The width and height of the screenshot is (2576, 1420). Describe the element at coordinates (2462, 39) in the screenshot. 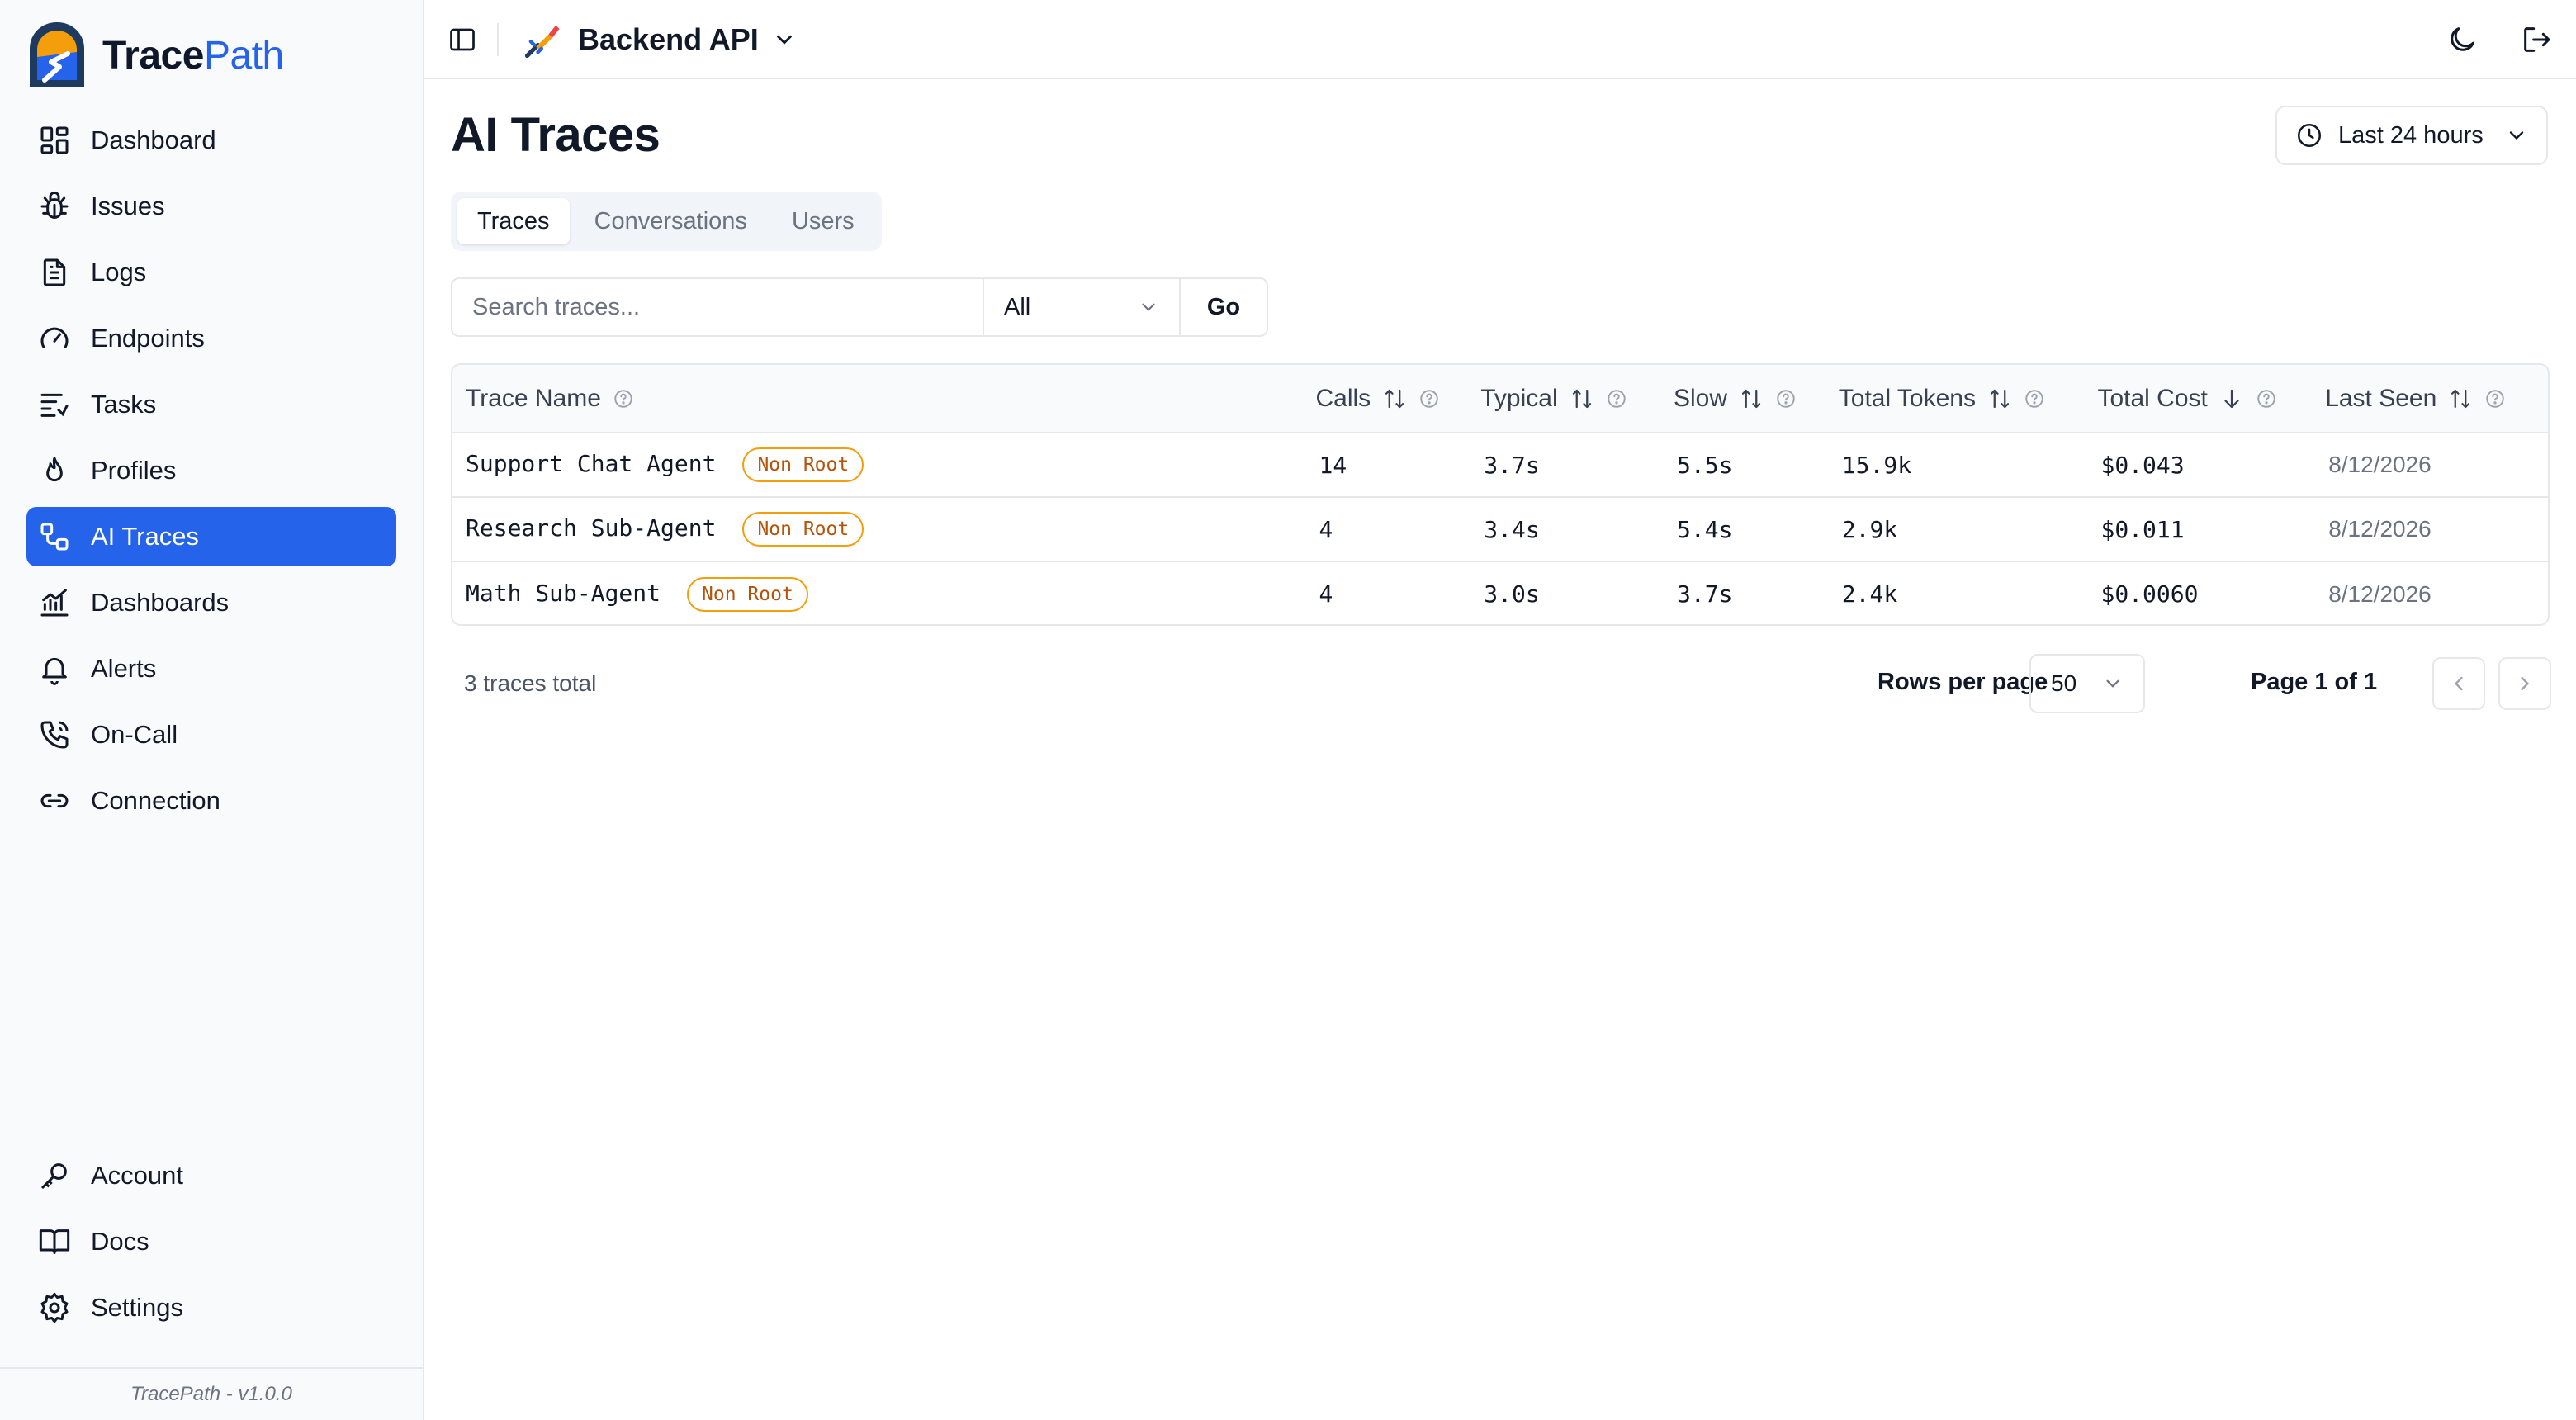

I see `moon-icon` at that location.